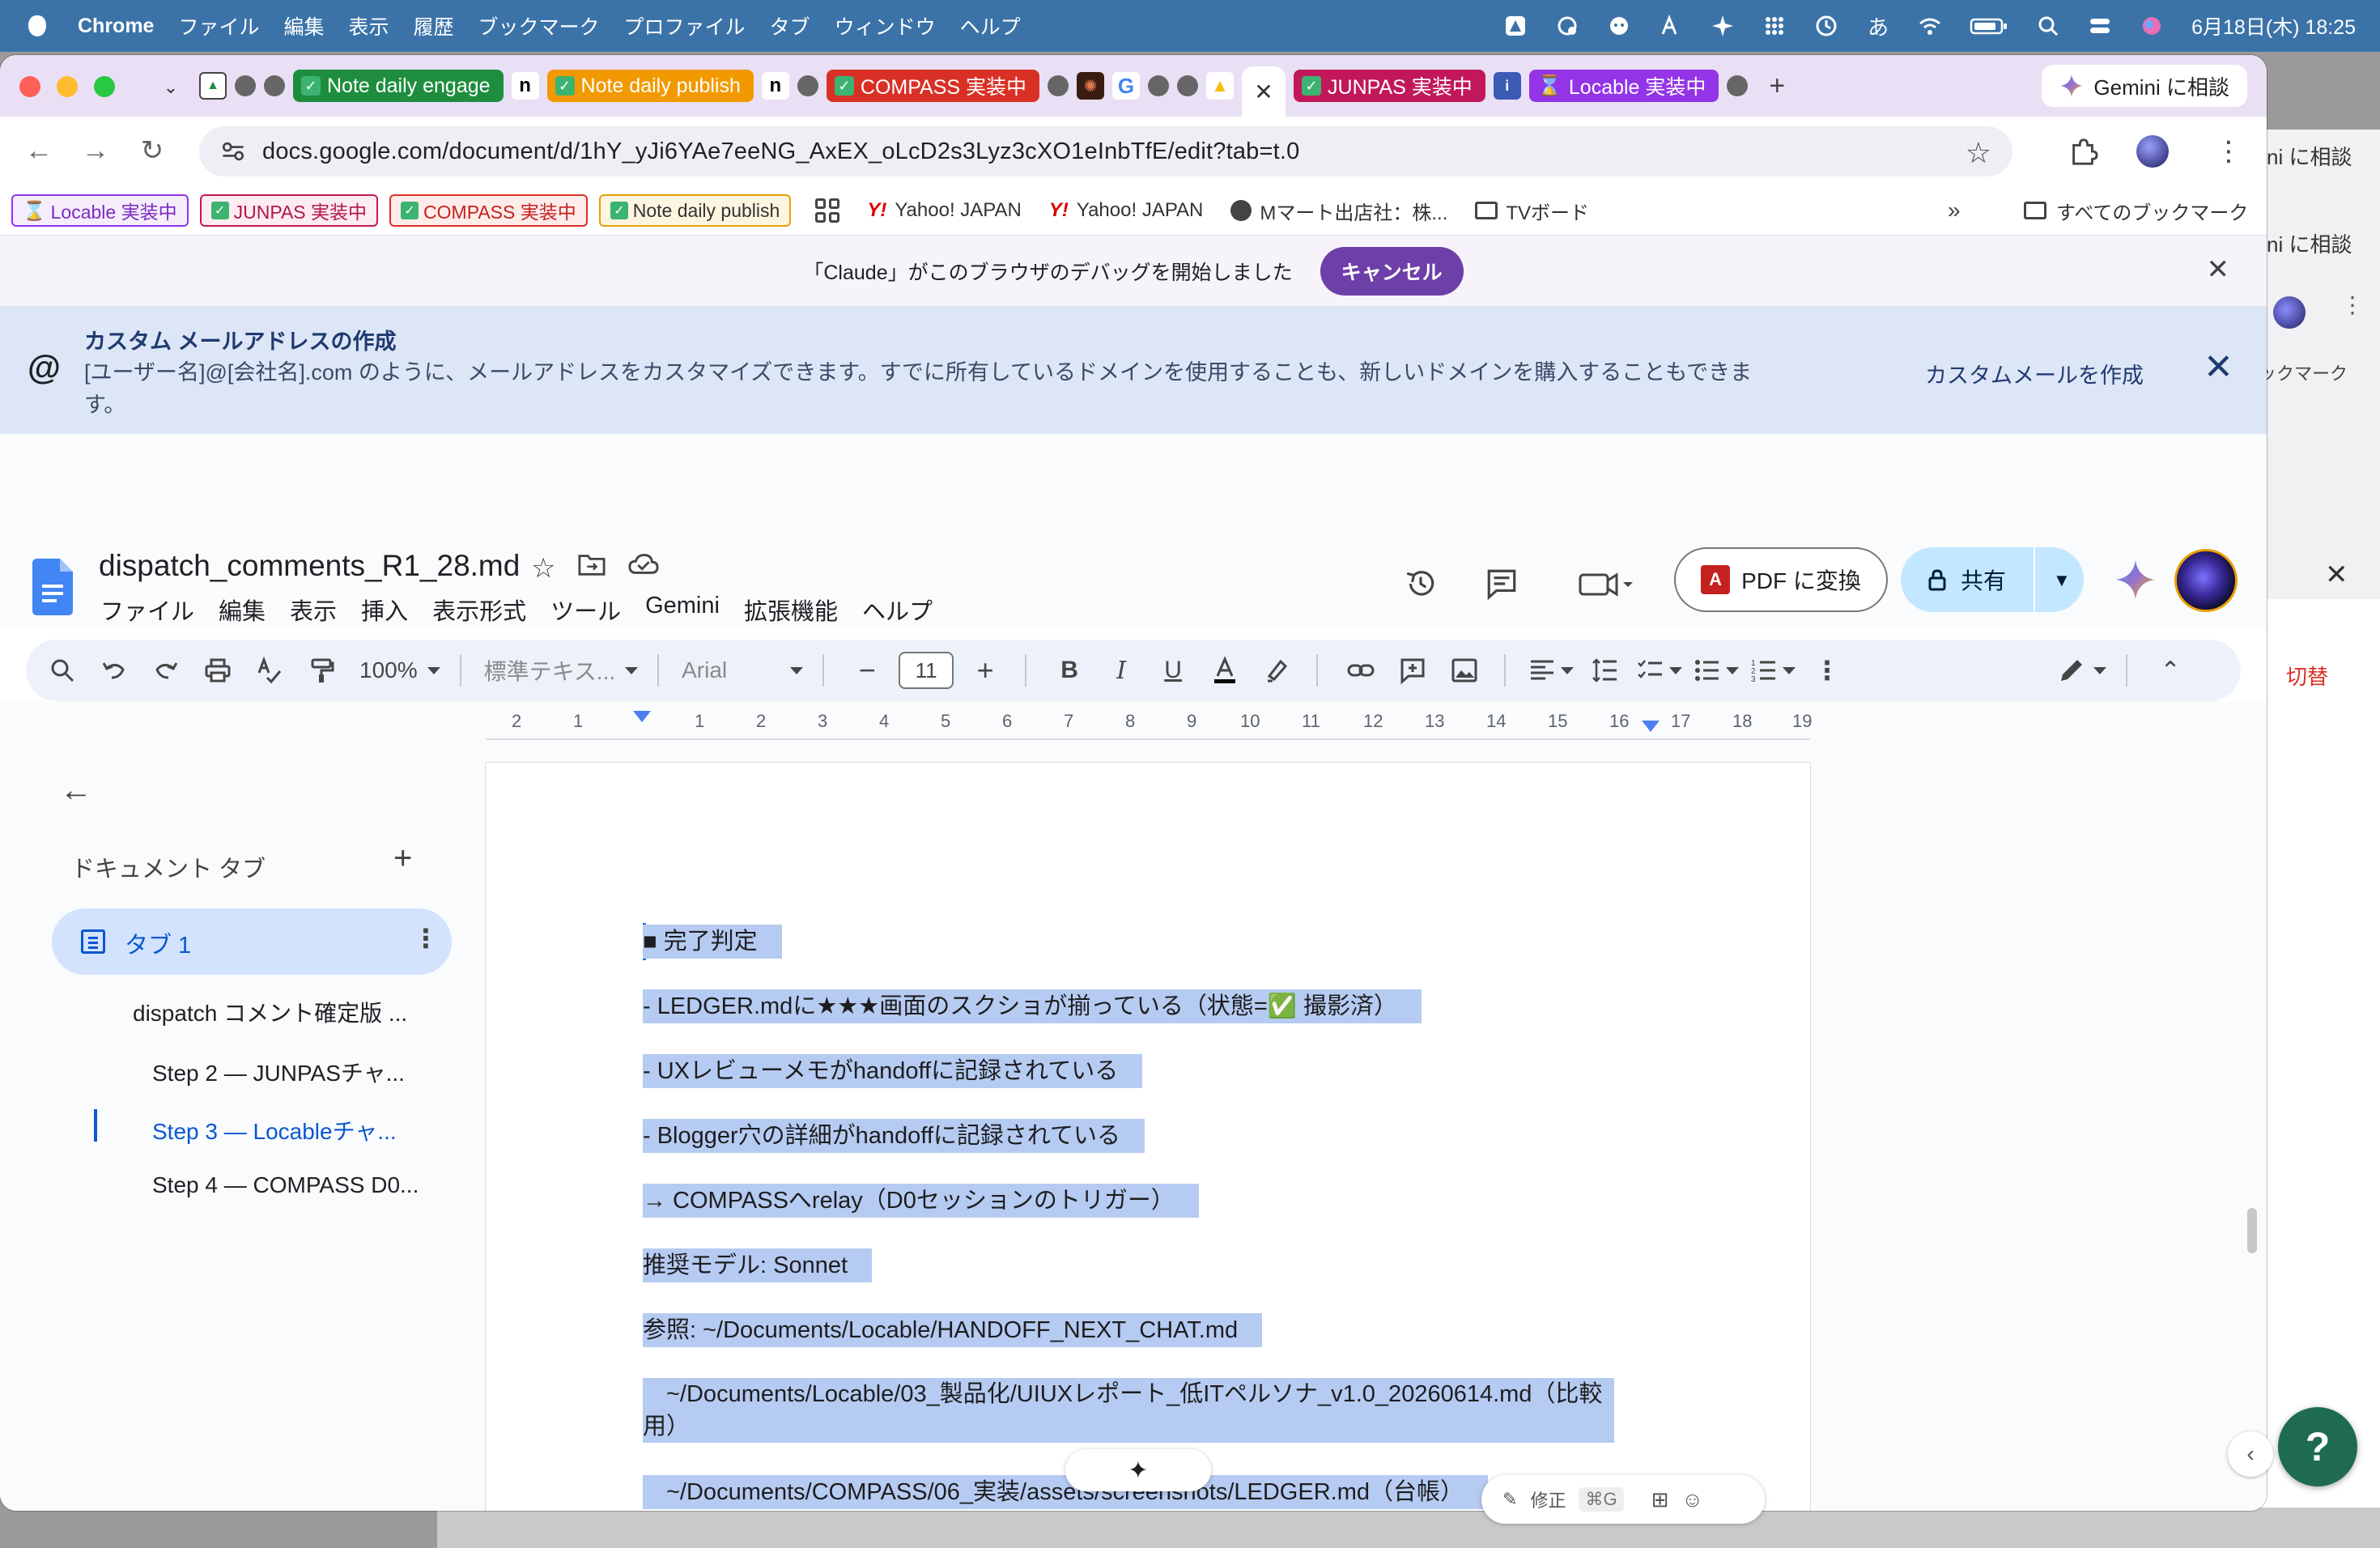 This screenshot has width=2380, height=1548. Describe the element at coordinates (791, 610) in the screenshot. I see `docs-menu-extensions: 拡張機能` at that location.